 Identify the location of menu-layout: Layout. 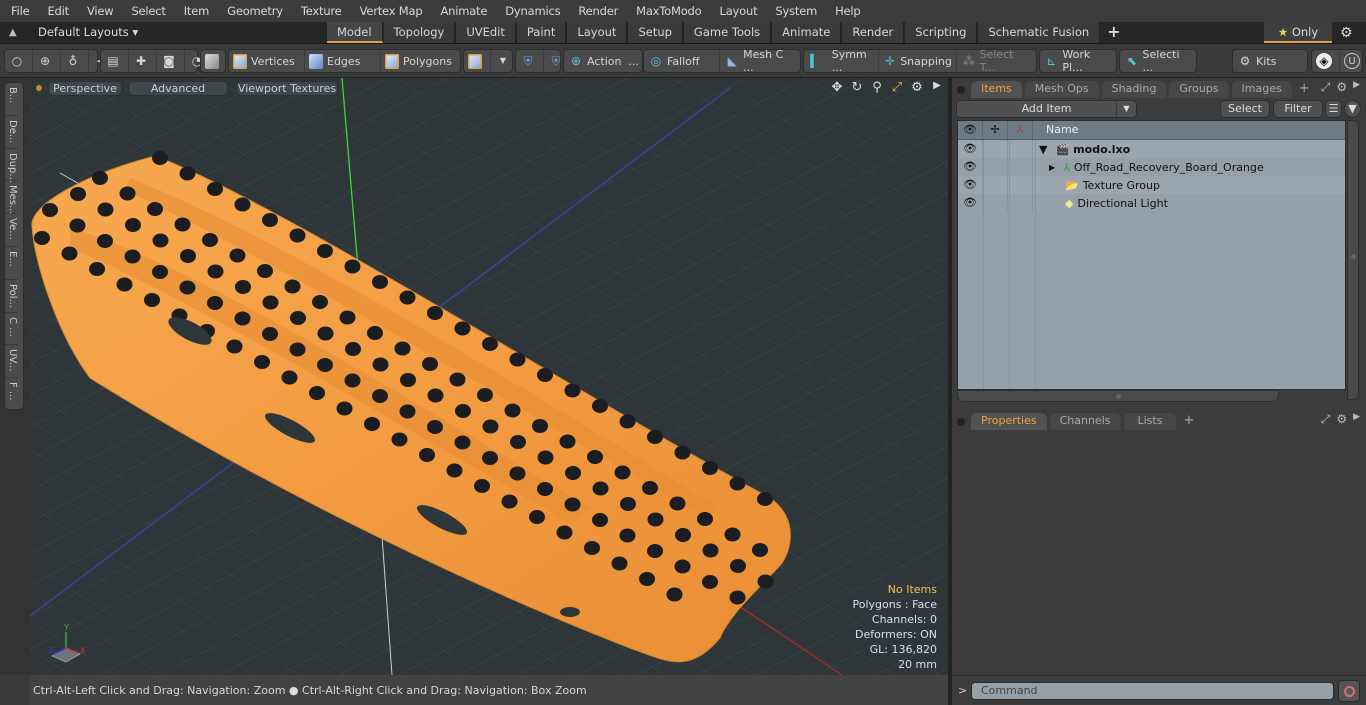
(737, 11).